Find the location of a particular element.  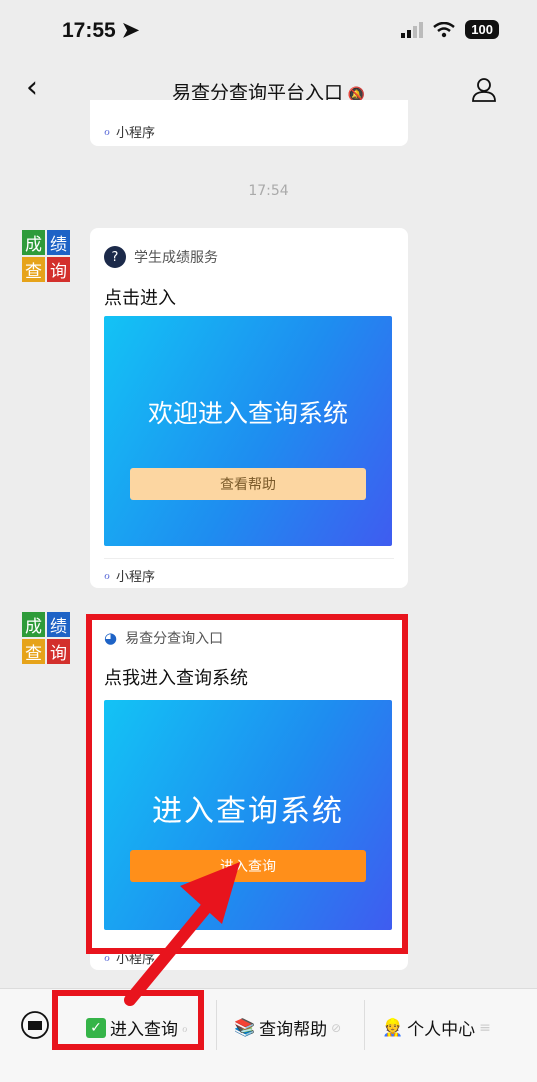

highlight-box is located at coordinates (128, 1020).